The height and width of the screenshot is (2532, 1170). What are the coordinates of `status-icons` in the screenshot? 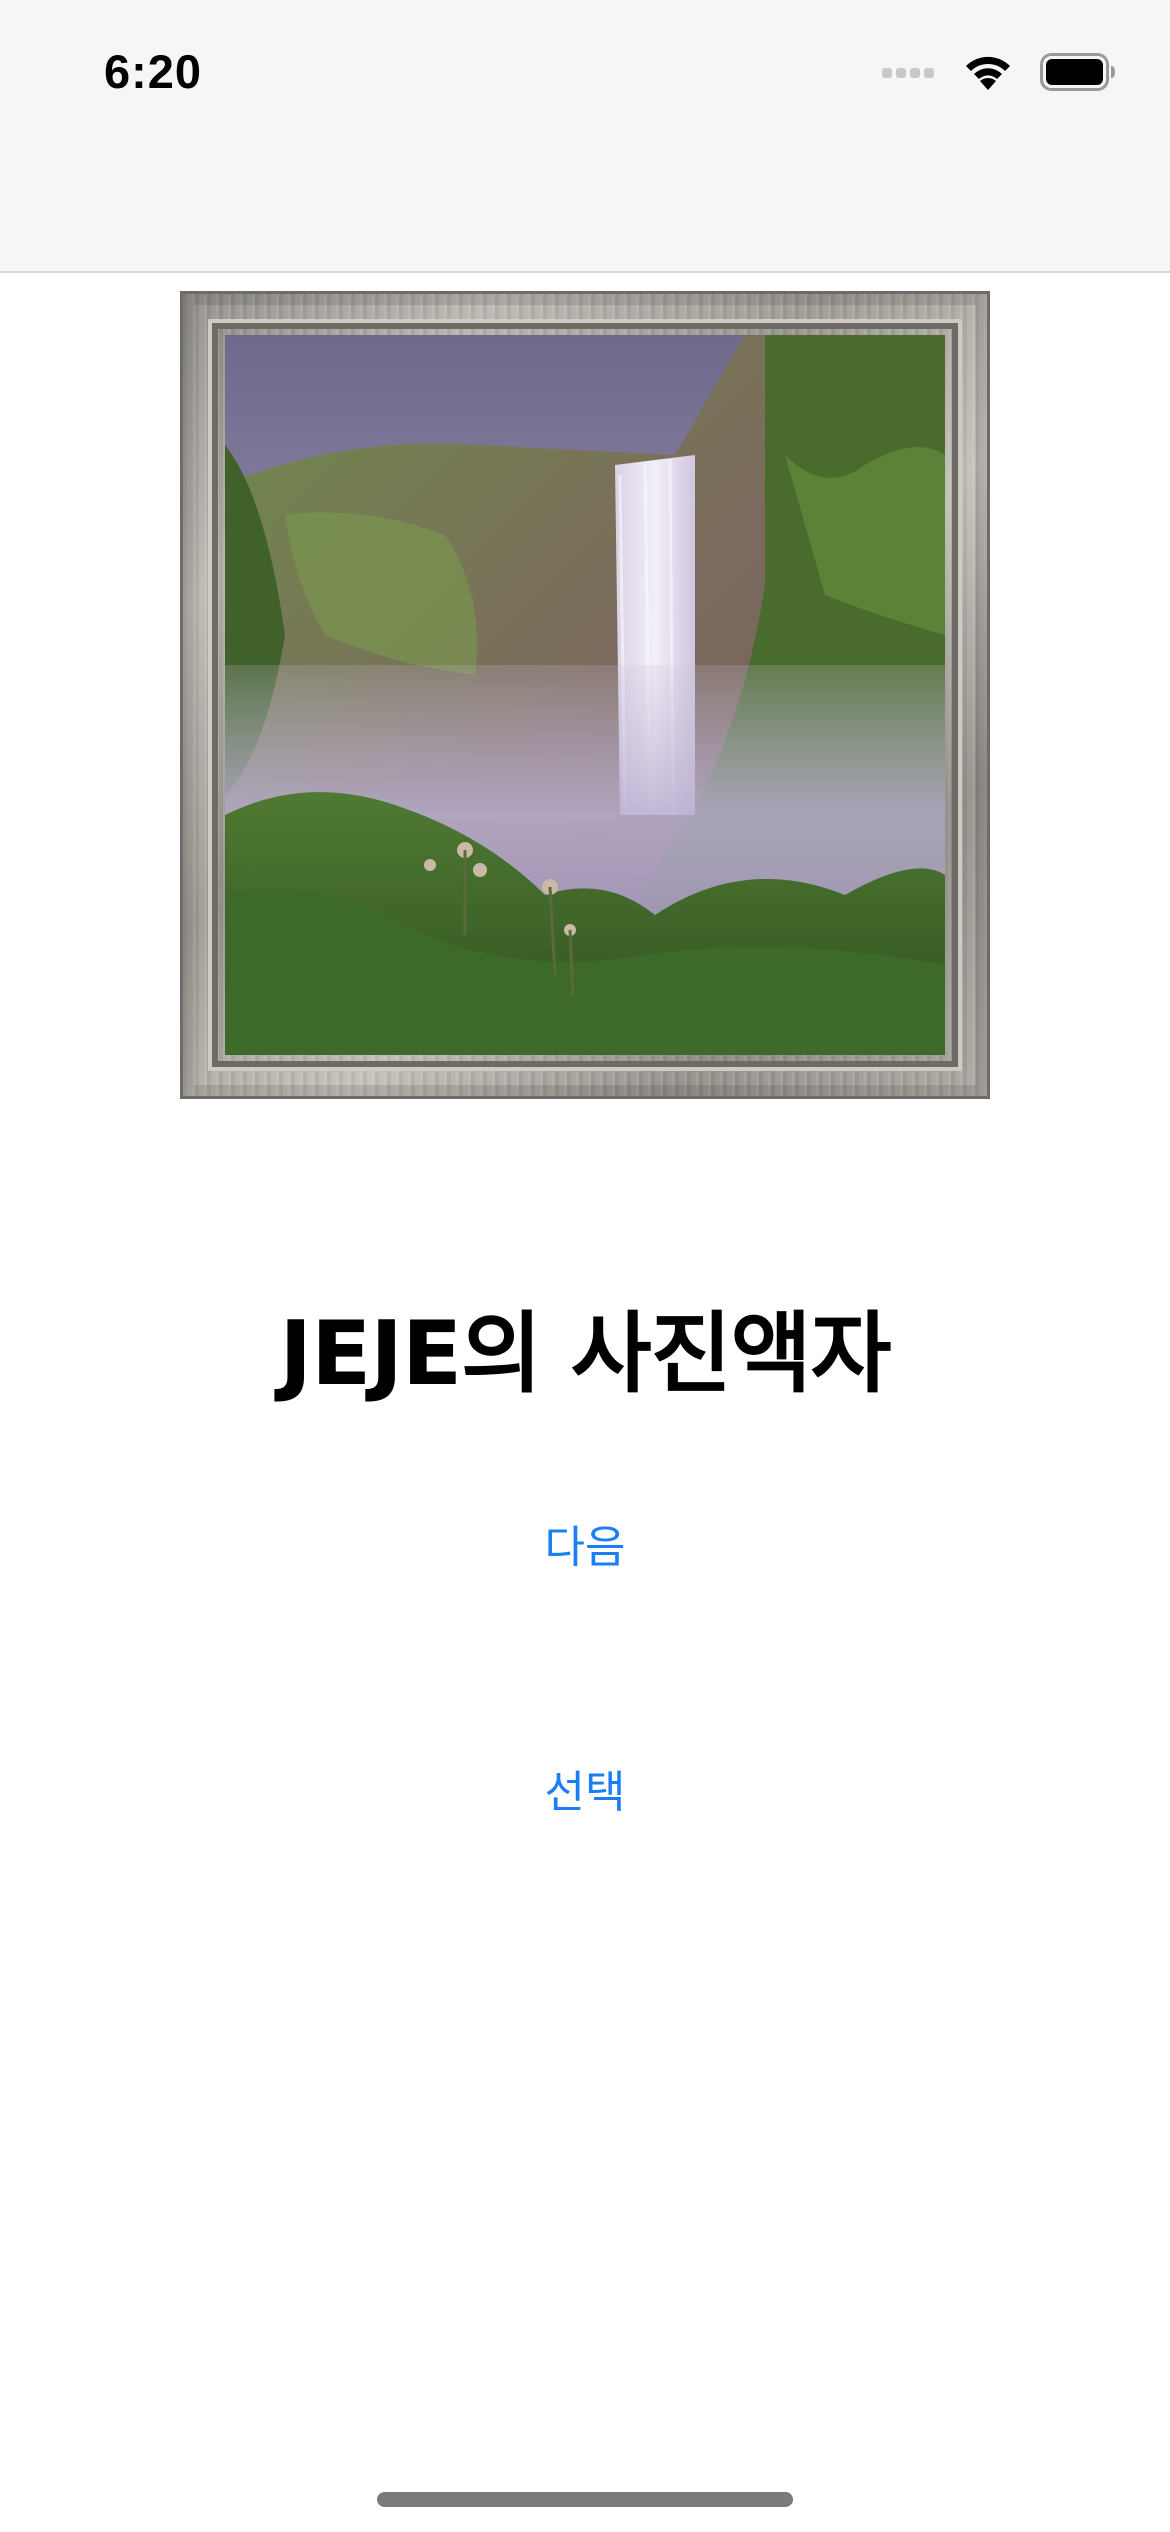 It's located at (999, 72).